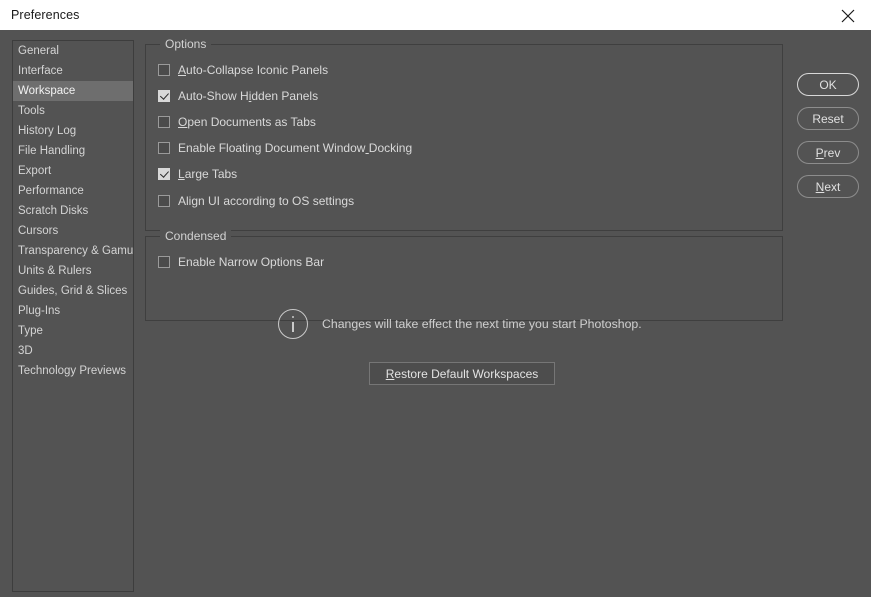 Image resolution: width=871 pixels, height=603 pixels. Describe the element at coordinates (295, 148) in the screenshot. I see `checkbox-label: Enable Floating Document Window Docking` at that location.